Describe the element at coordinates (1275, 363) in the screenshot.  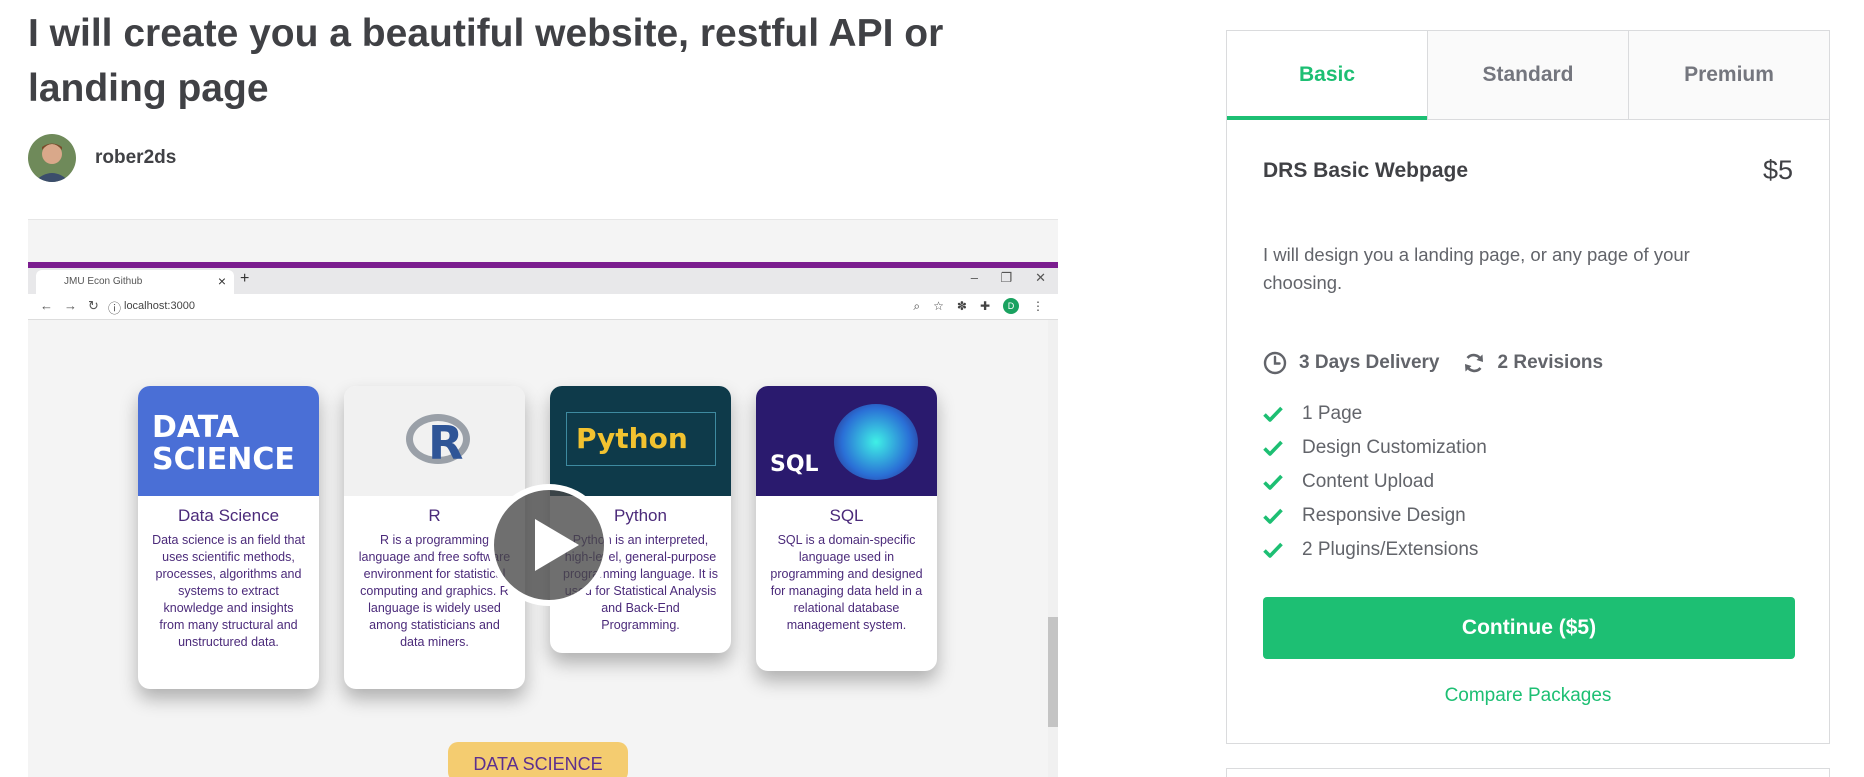
I see `clock-icon` at that location.